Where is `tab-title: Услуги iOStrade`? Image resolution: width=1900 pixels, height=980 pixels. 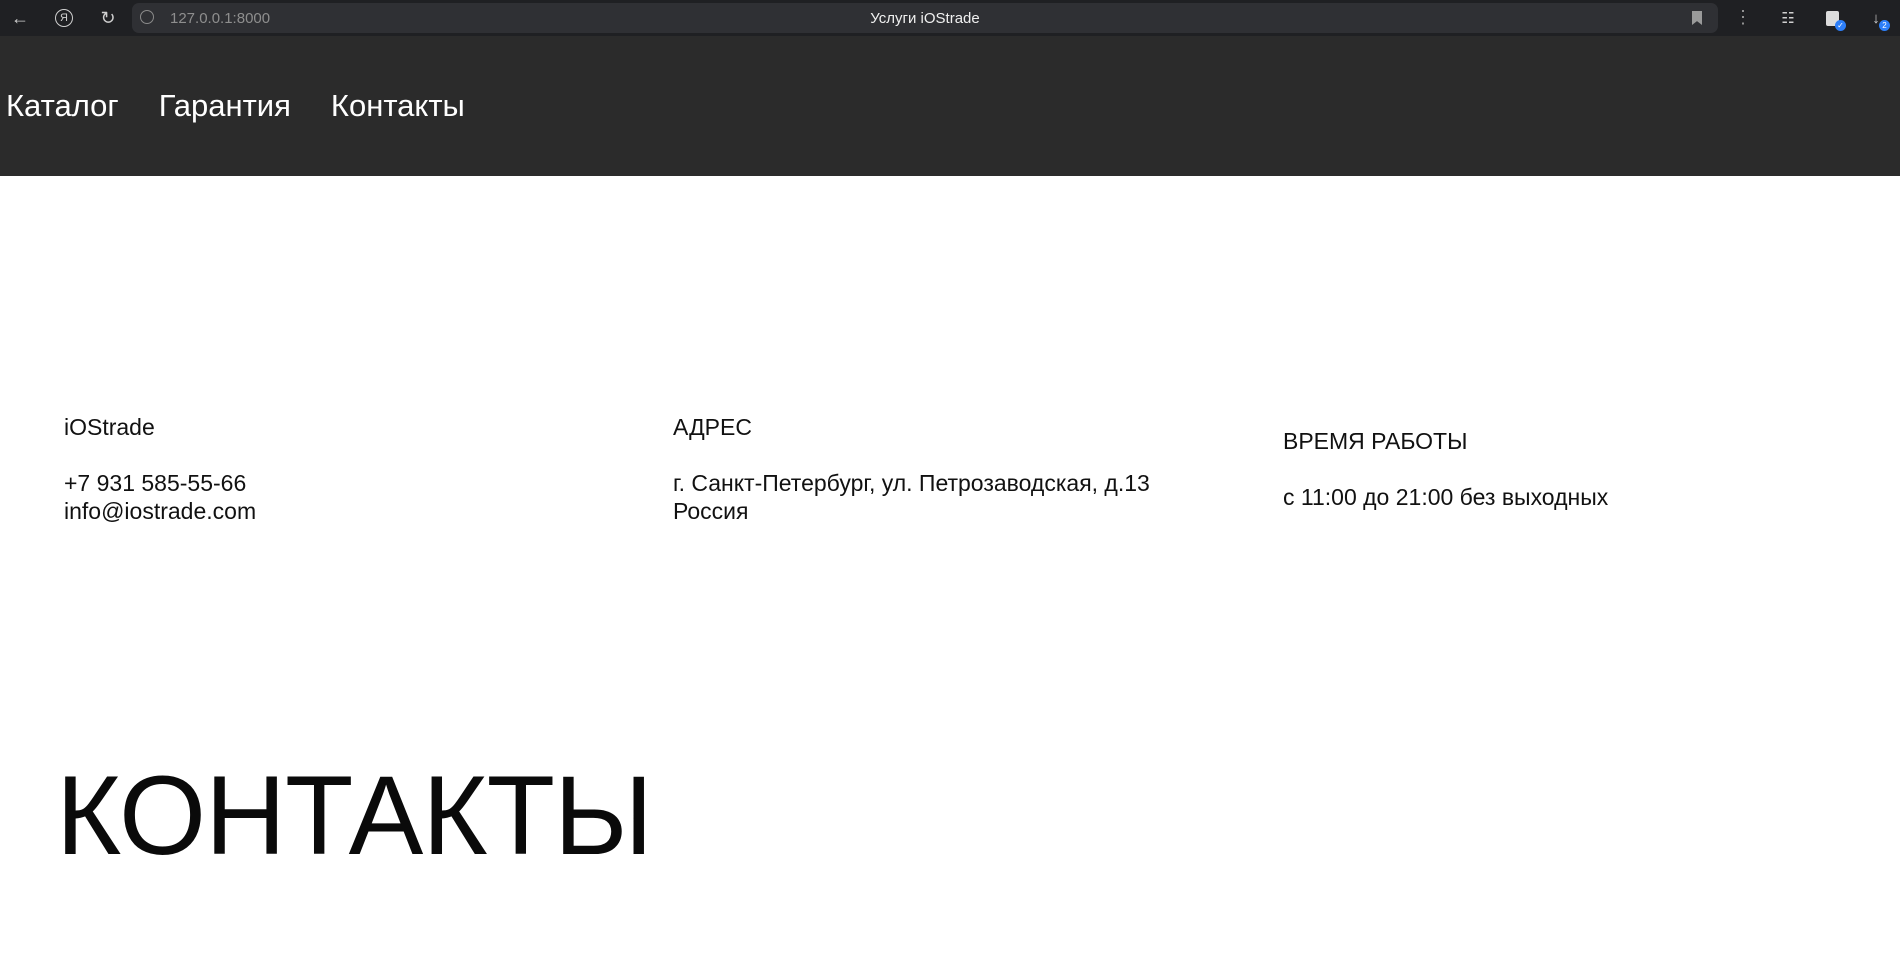
tab-title: Услуги iOStrade is located at coordinates (925, 18).